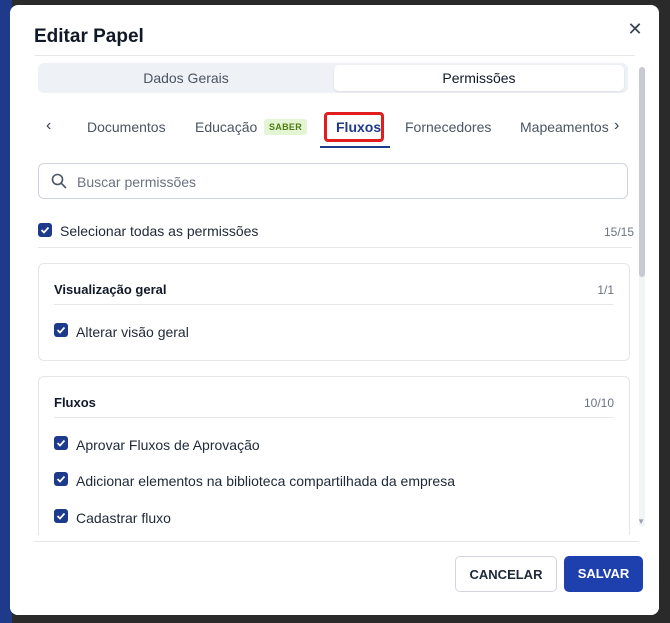 The image size is (670, 623). Describe the element at coordinates (59, 181) in the screenshot. I see `search-icon` at that location.